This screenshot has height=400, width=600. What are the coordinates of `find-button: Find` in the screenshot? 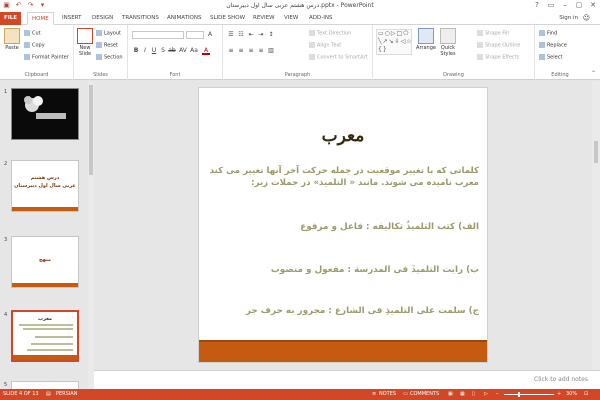 It's located at (548, 33).